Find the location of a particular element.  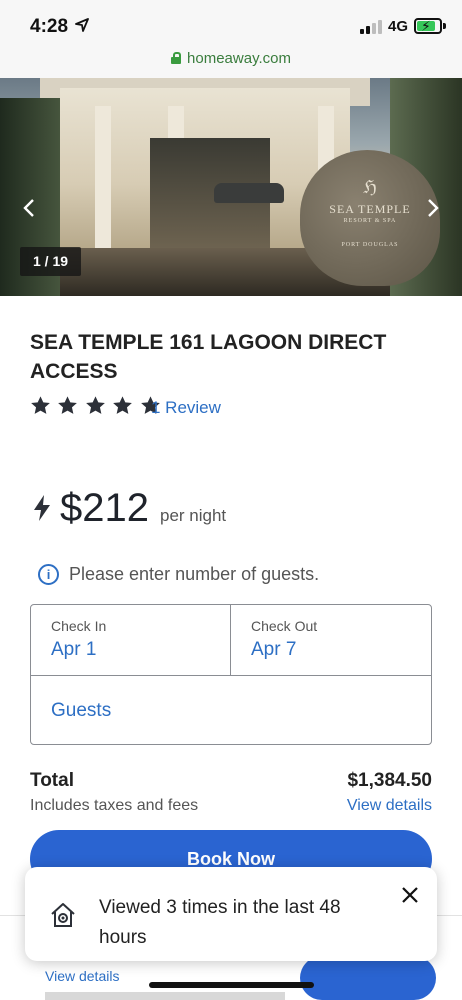

resort-sign-sub: RESORT & SPA is located at coordinates (370, 221).